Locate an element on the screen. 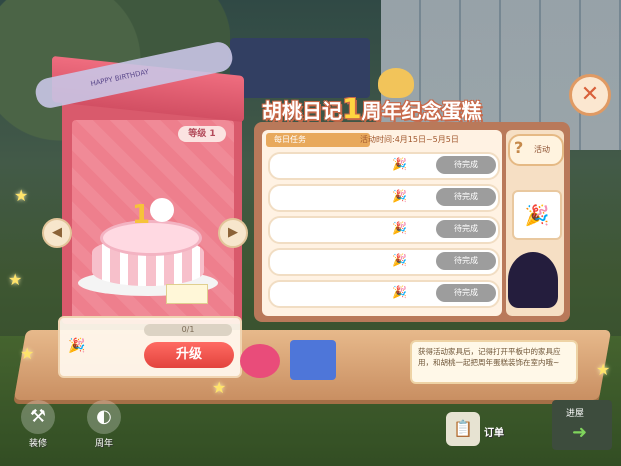  event-title: 胡桃日记1周年纪念蛋糕 is located at coordinates (371, 108).